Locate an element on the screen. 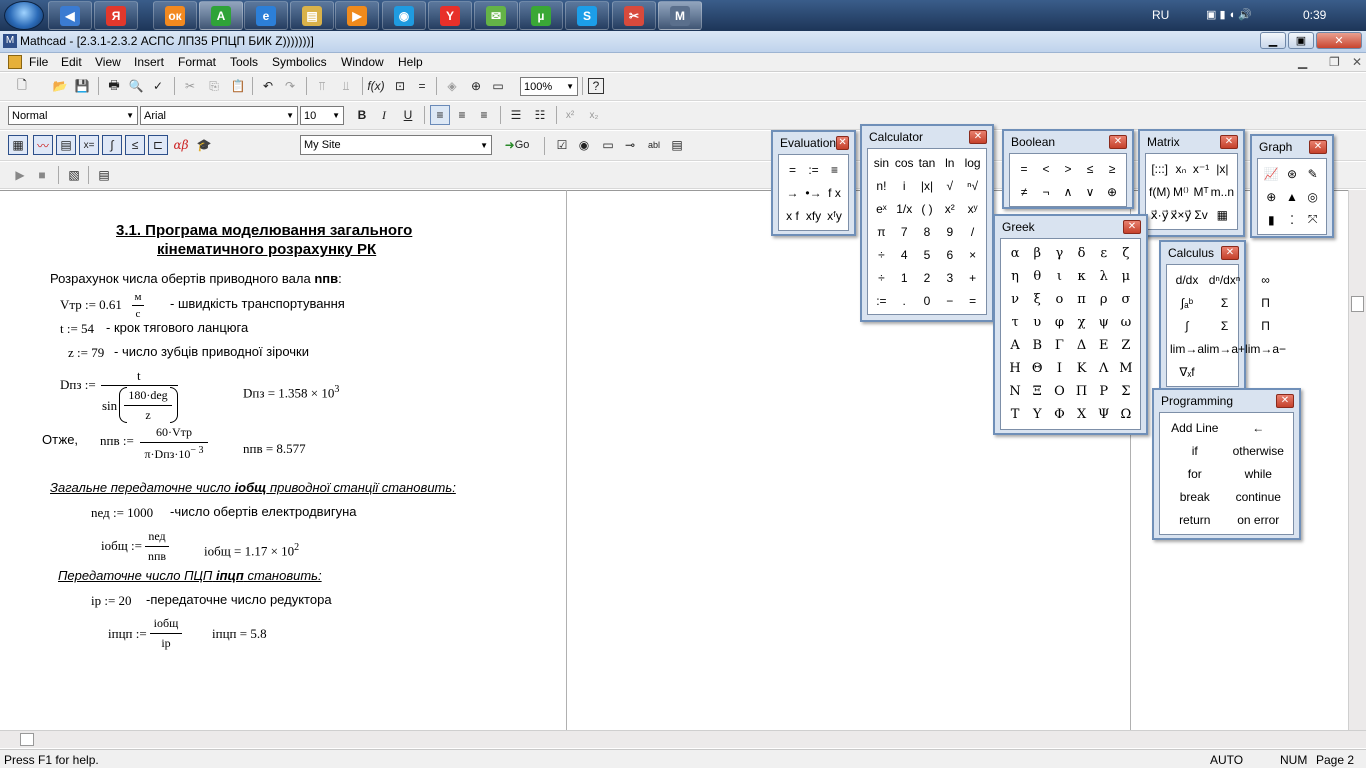 The image size is (1366, 768). cut-icon: ✂ is located at coordinates (190, 86).